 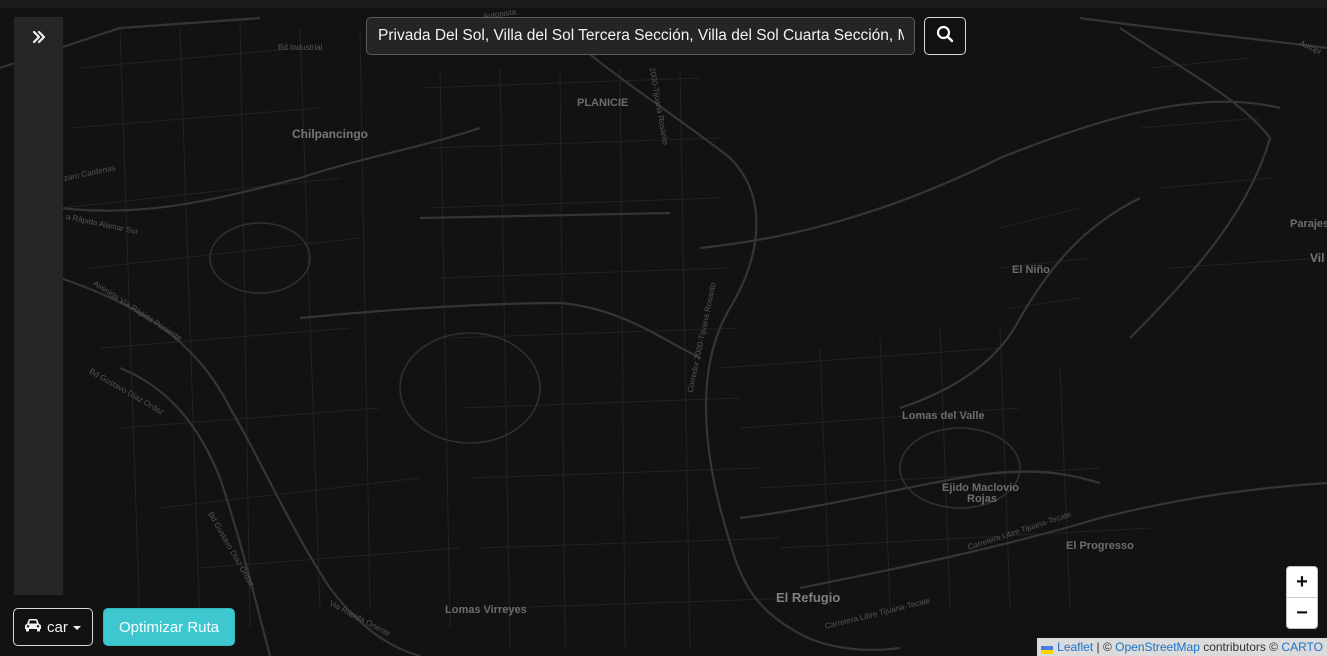 What do you see at coordinates (1075, 647) in the screenshot?
I see `leaflet-link: Leaflet` at bounding box center [1075, 647].